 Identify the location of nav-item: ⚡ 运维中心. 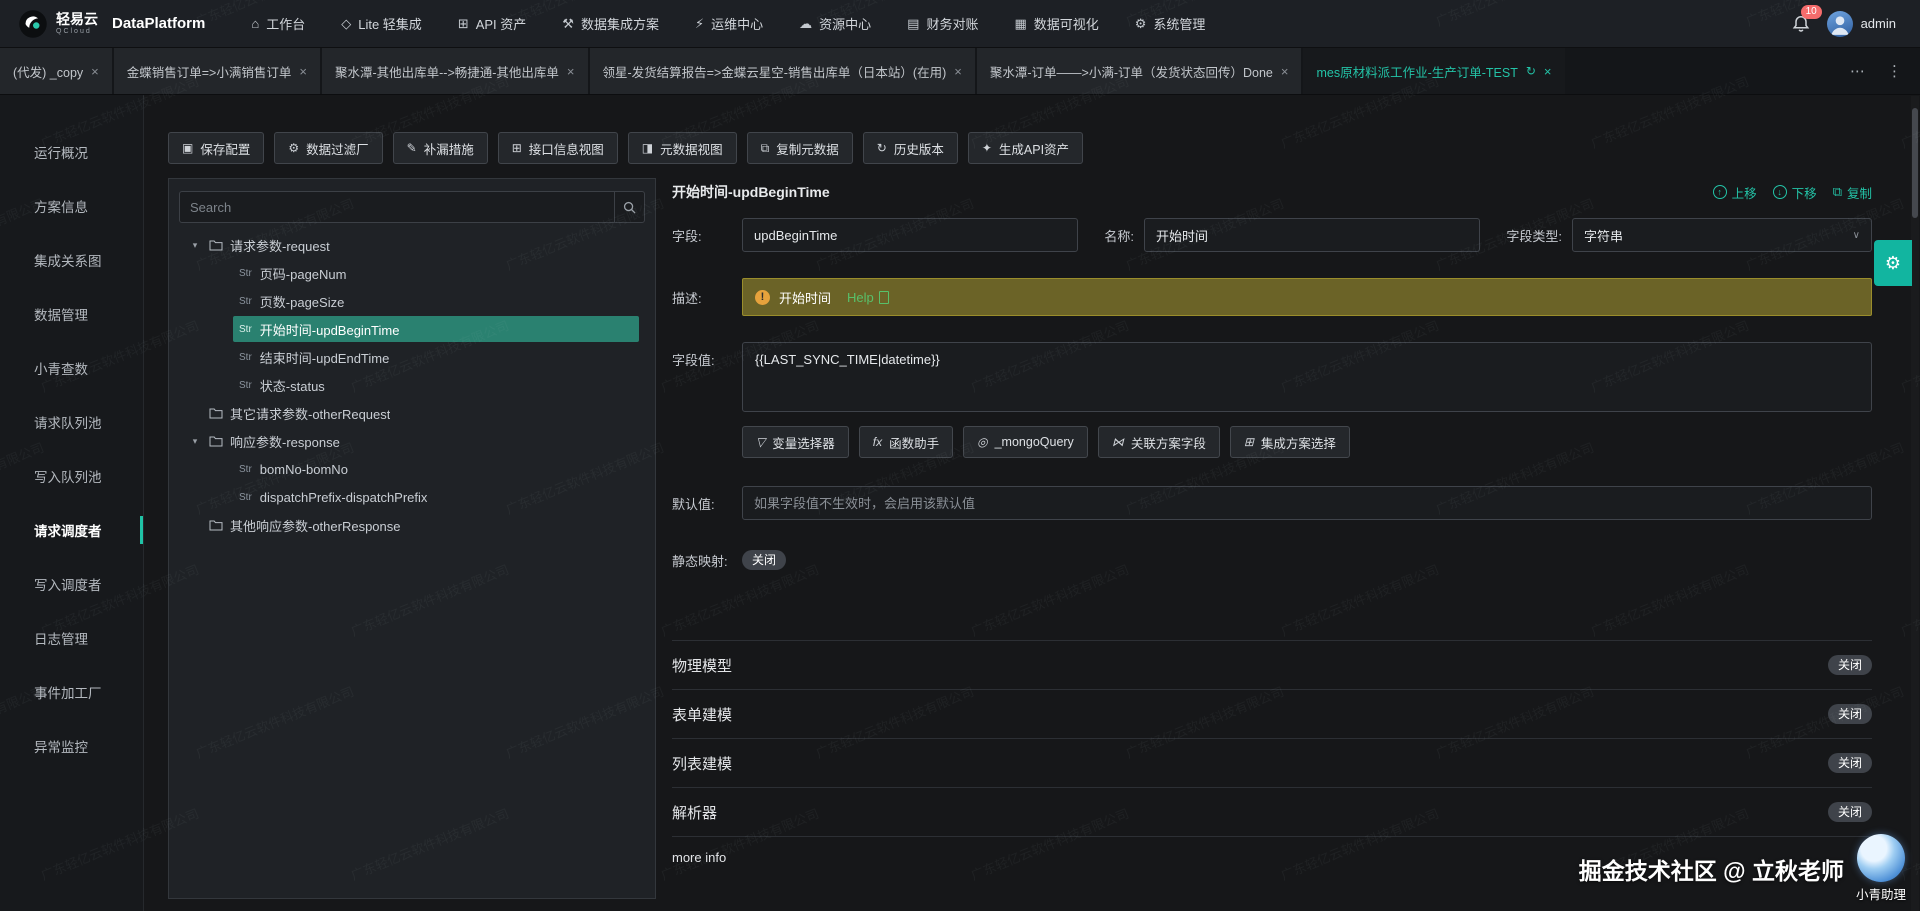
(729, 23).